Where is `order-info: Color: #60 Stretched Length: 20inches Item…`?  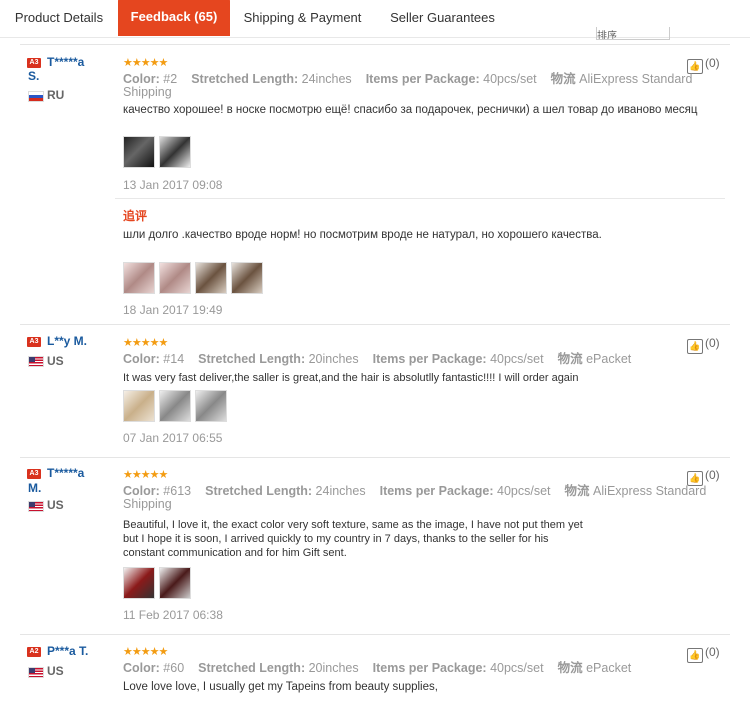
order-info: Color: #60 Stretched Length: 20inches Item… is located at coordinates (377, 668).